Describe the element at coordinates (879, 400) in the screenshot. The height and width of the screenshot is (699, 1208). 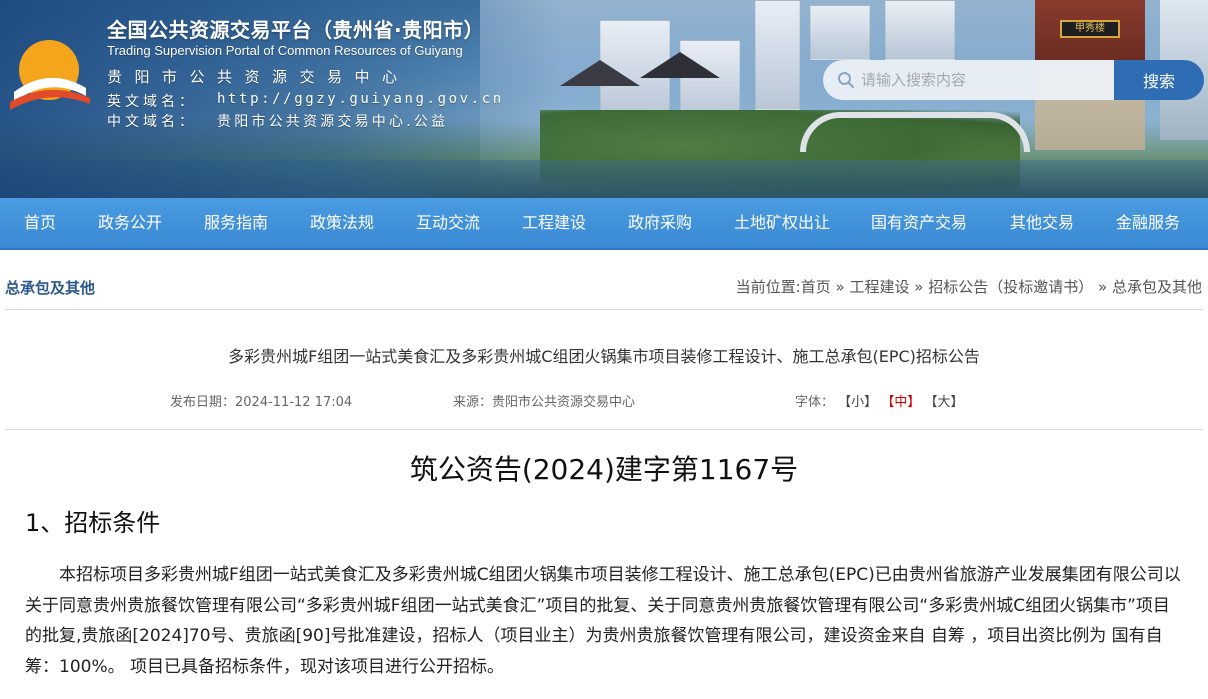
I see `font-size-control: 字体： 【小】 【中】 【大】` at that location.